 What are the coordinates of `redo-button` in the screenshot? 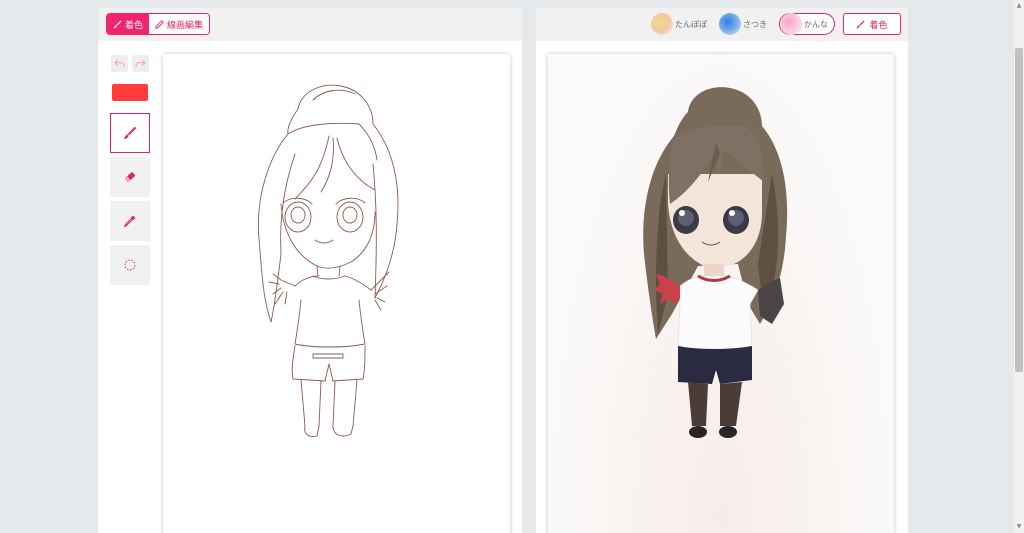 It's located at (140, 63).